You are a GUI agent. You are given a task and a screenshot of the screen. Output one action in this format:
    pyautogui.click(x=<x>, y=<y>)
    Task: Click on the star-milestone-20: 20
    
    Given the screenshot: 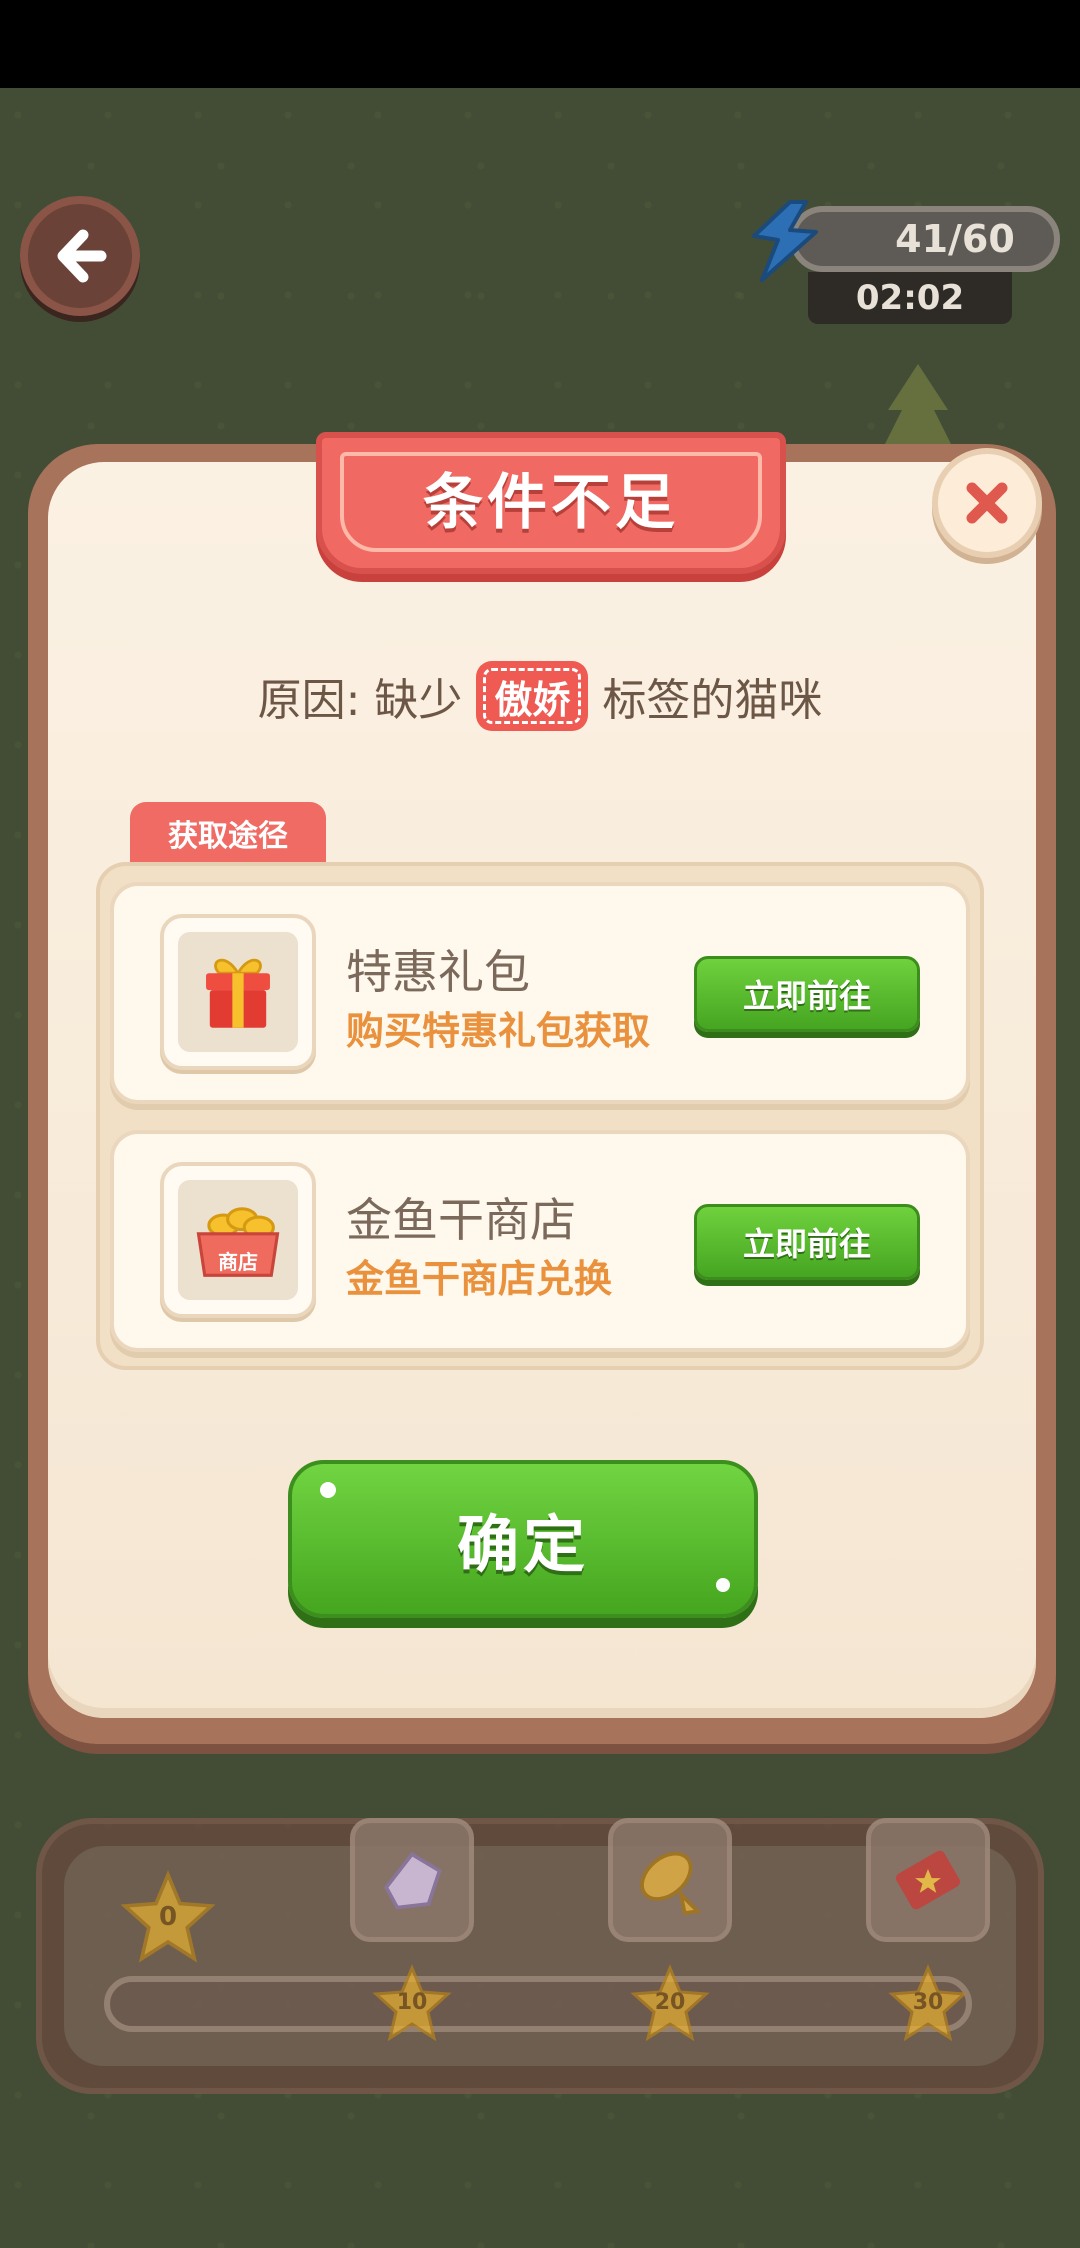 What is the action you would take?
    pyautogui.click(x=670, y=2004)
    